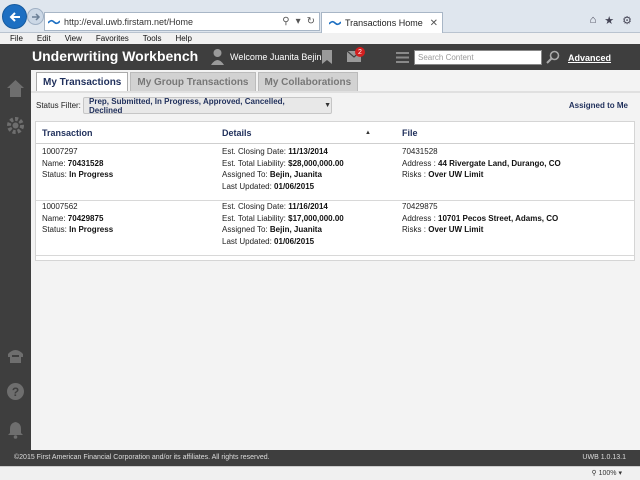 Image resolution: width=640 pixels, height=480 pixels. Describe the element at coordinates (316, 163) in the screenshot. I see `liability-value: $28,000,000.00` at that location.